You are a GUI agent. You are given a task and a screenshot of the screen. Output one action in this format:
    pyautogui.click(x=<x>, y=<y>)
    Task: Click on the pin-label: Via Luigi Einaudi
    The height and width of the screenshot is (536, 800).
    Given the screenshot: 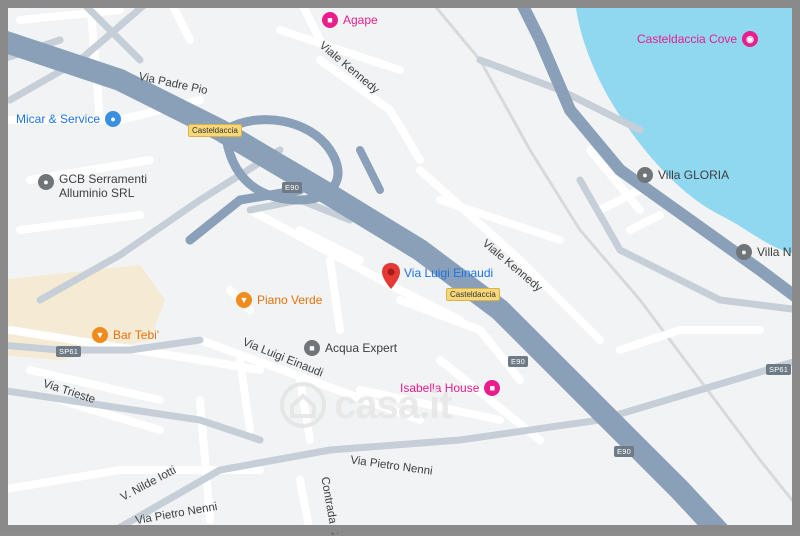 What is the action you would take?
    pyautogui.click(x=449, y=273)
    